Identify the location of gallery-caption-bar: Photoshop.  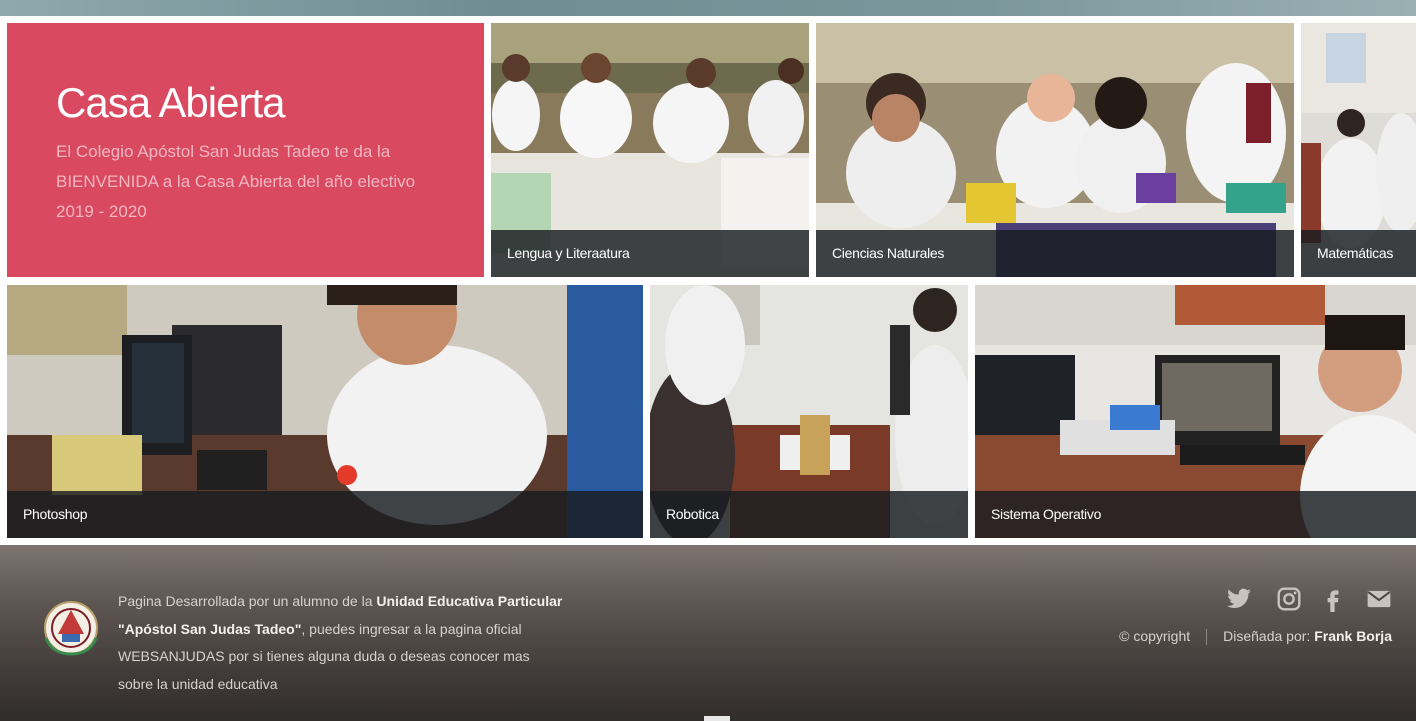
(325, 514).